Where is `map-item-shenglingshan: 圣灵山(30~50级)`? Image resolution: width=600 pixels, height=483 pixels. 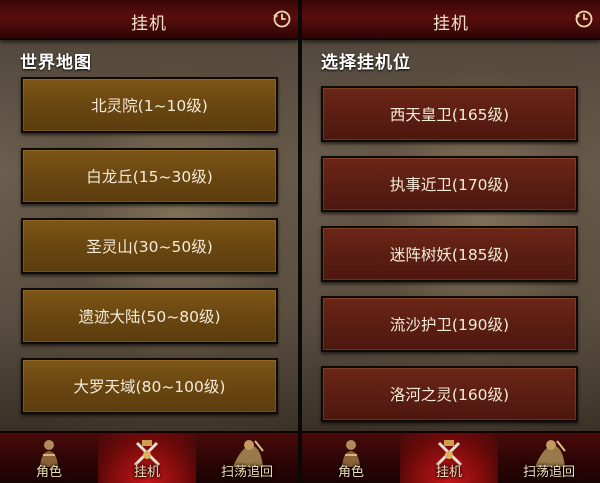
map-item-shenglingshan: 圣灵山(30~50级) is located at coordinates (149, 246).